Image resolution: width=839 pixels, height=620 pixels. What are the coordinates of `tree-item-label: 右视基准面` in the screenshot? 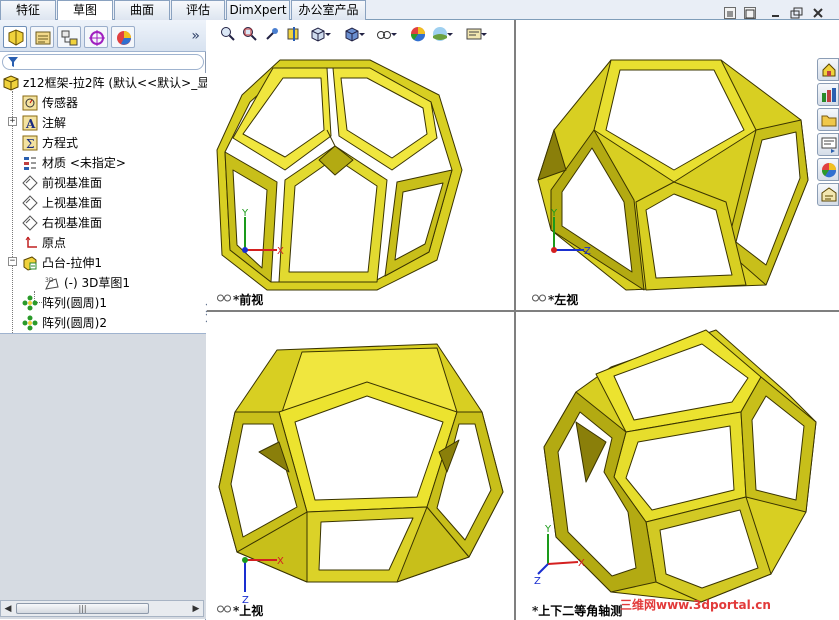 It's located at (72, 223).